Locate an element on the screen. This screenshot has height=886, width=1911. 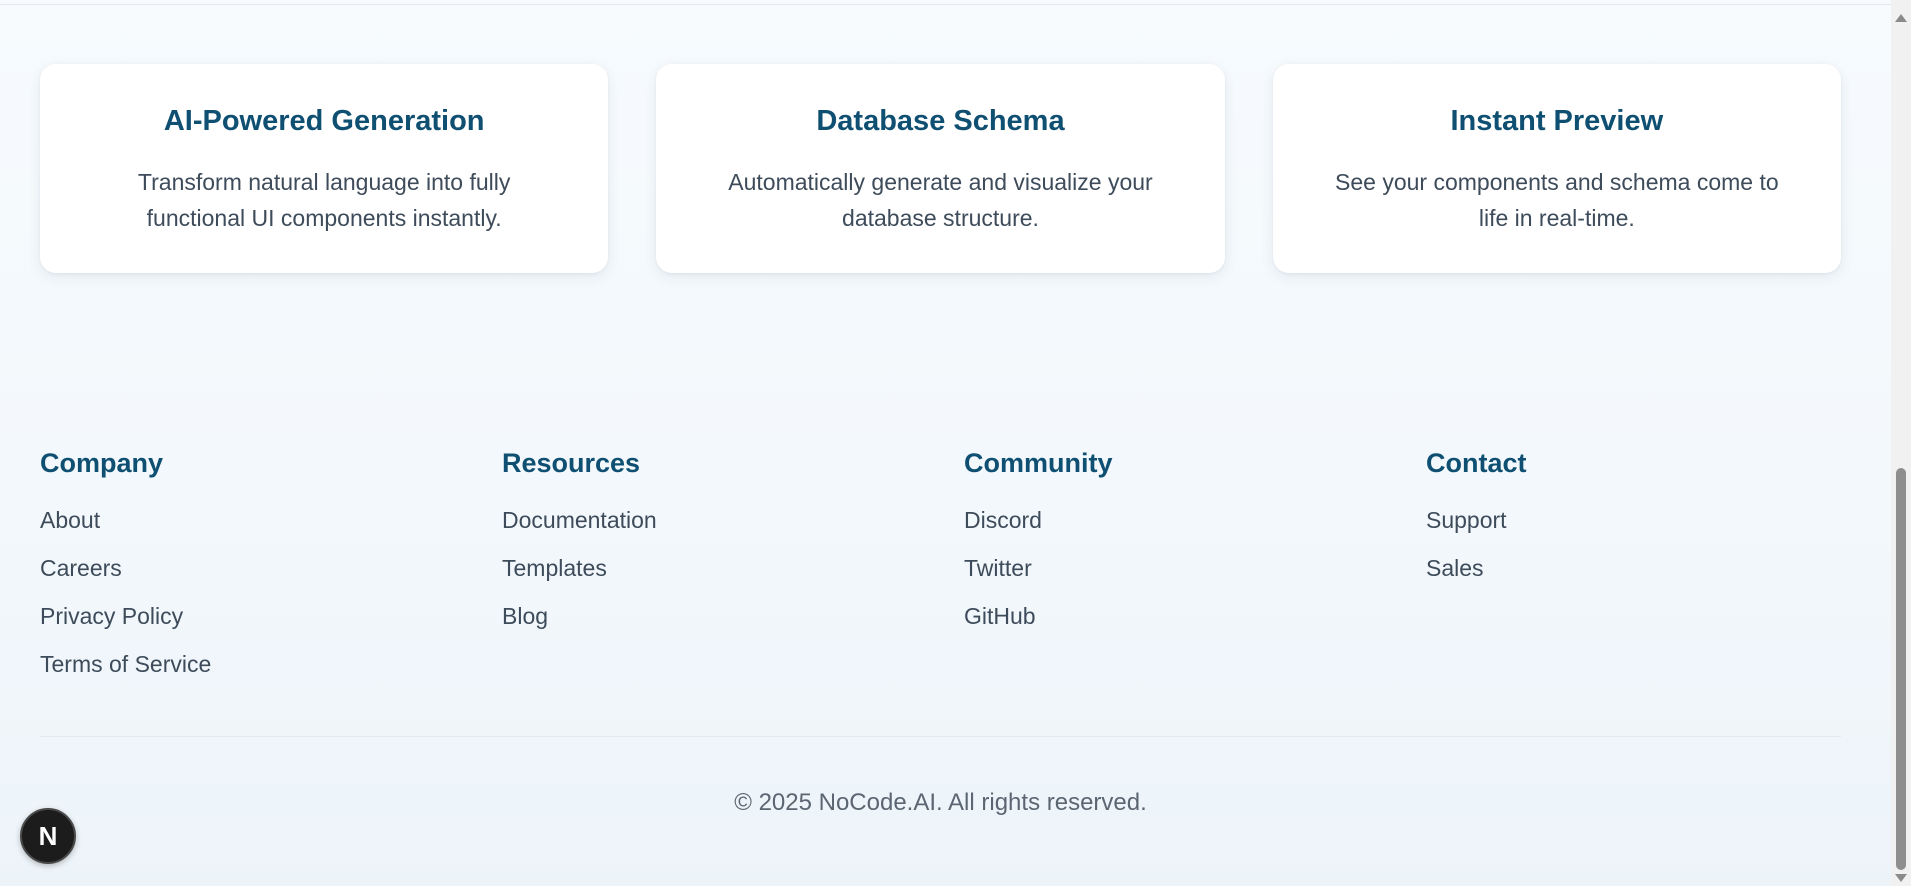
scroll-down-arrow-icon is located at coordinates (1901, 878).